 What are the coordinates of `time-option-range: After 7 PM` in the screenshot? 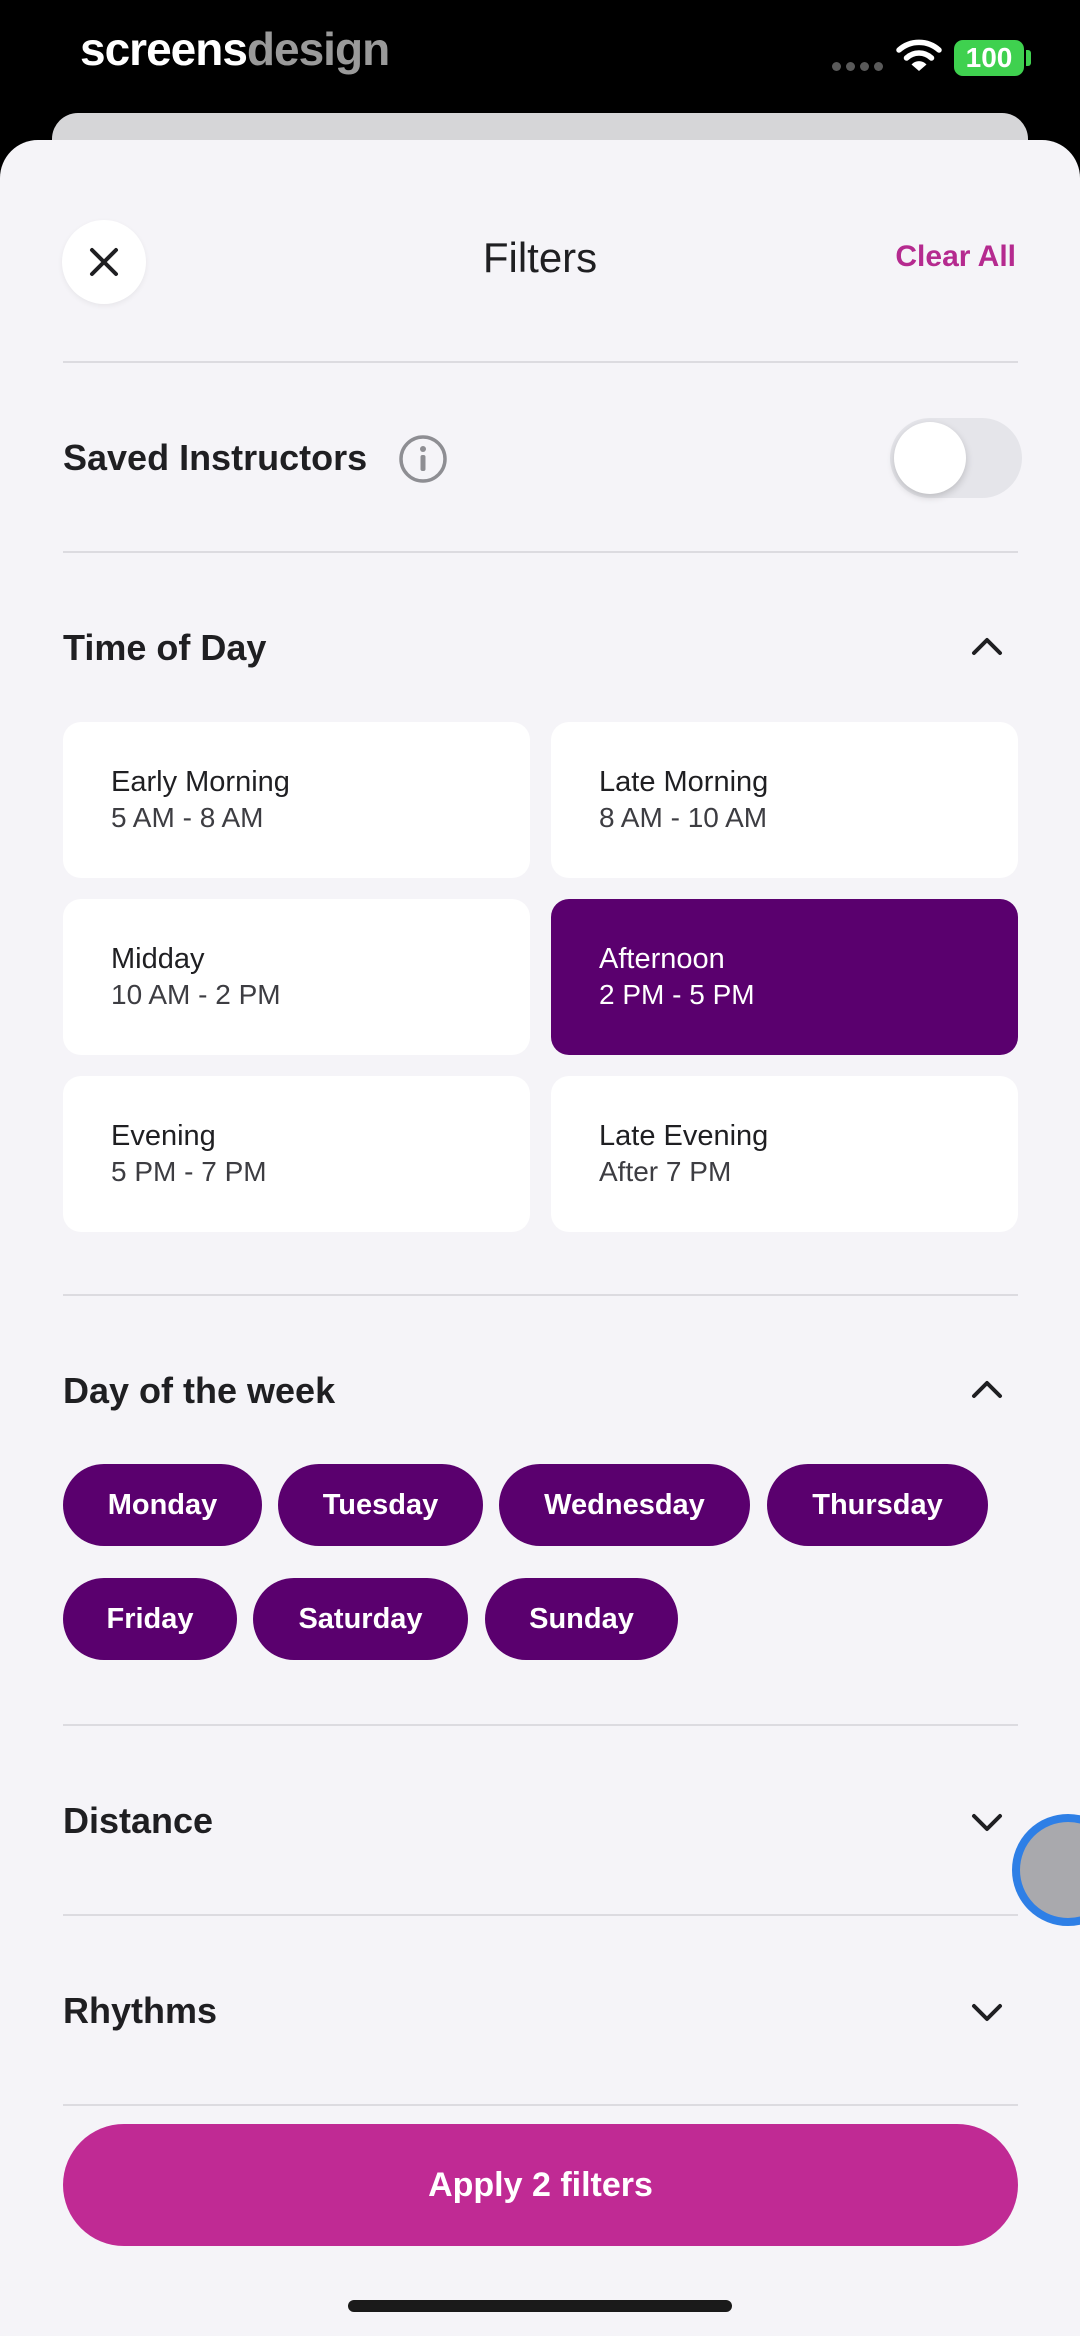 It's located at (665, 1171).